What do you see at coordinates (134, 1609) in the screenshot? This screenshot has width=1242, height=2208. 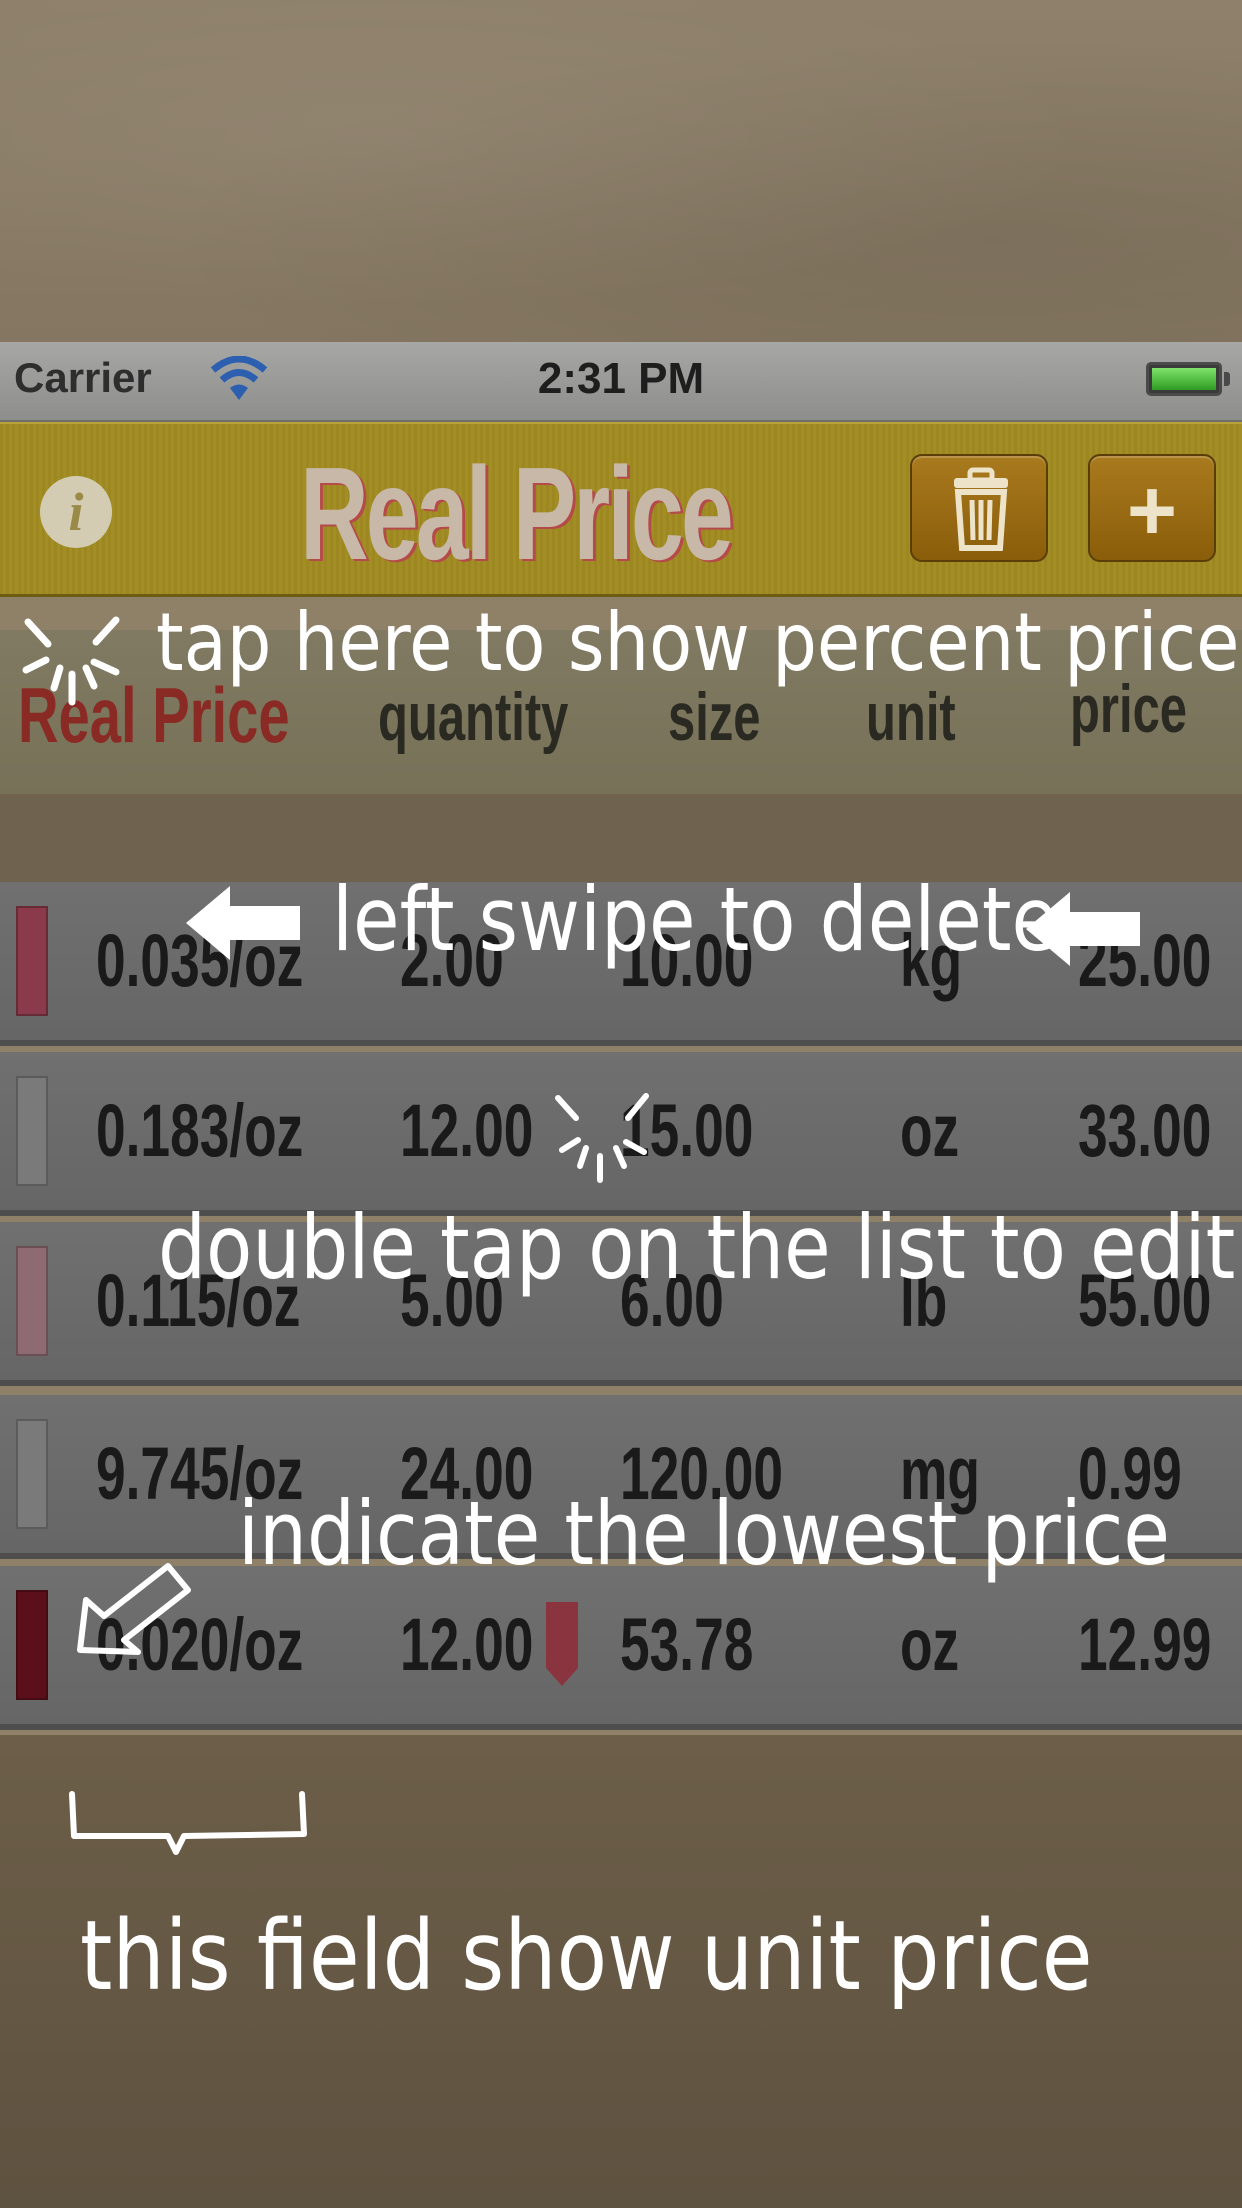 I see `diagonal-arrow-icon` at bounding box center [134, 1609].